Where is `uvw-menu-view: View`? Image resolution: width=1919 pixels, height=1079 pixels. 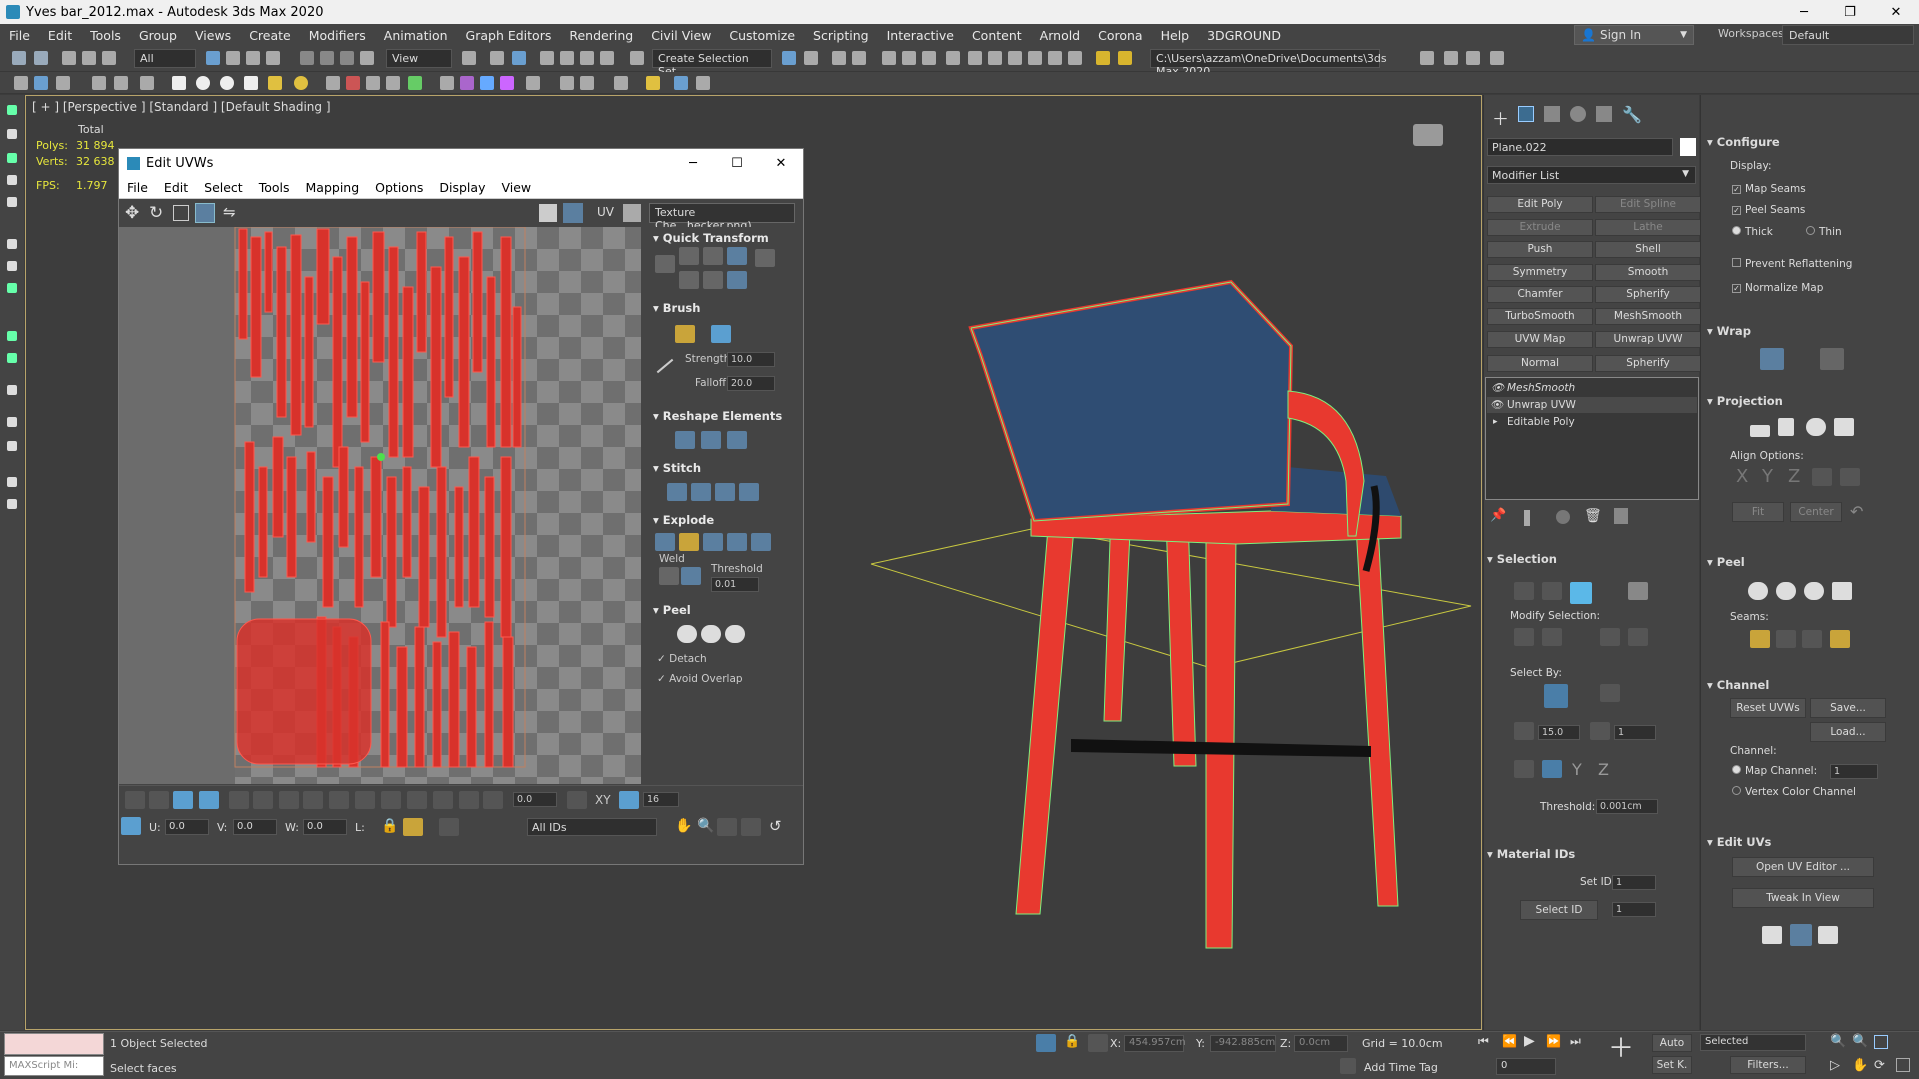
uvw-menu-view: View is located at coordinates (516, 187).